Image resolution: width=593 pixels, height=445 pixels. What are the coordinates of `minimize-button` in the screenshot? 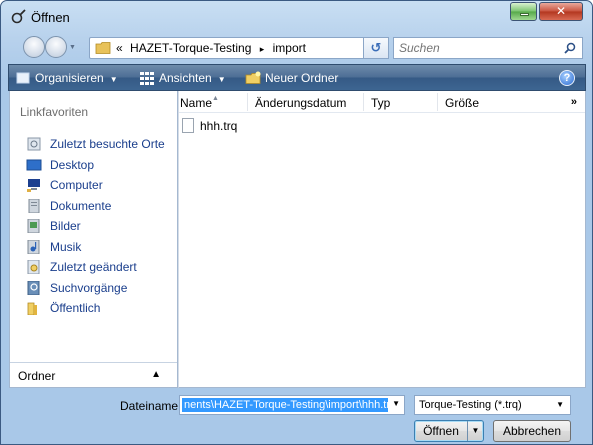 It's located at (523, 11).